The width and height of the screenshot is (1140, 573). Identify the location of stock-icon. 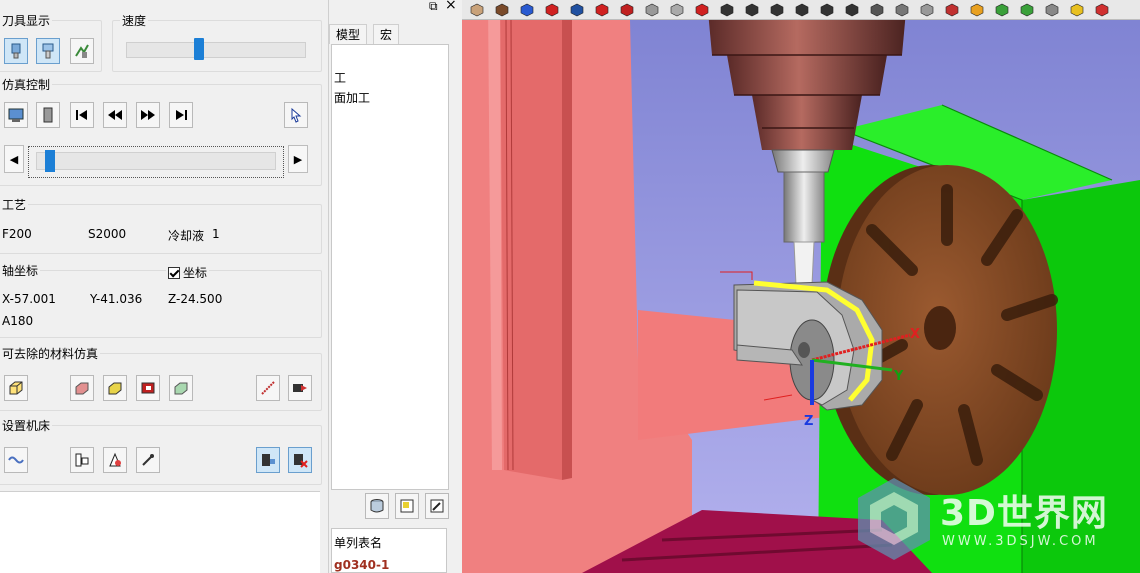
(16, 388).